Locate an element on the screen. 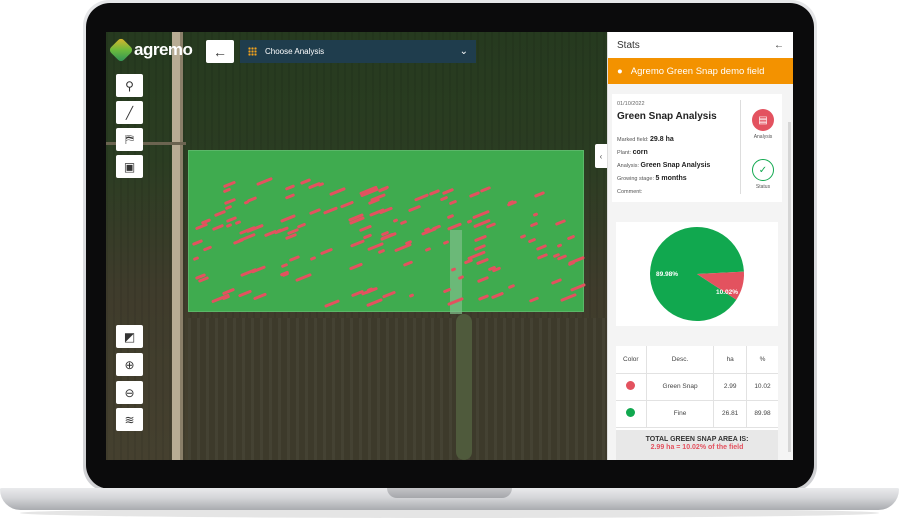  line-tool-button: ╱ is located at coordinates (129, 112).